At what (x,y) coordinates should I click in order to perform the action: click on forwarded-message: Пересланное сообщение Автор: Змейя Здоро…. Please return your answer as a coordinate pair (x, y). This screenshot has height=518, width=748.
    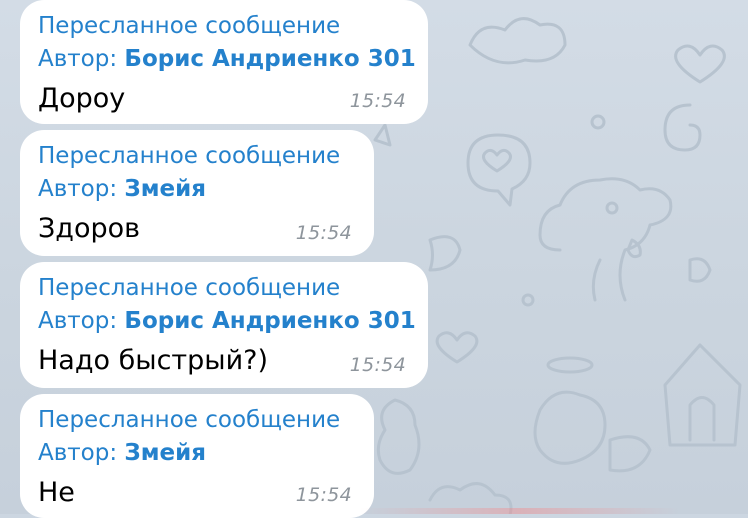
    Looking at the image, I should click on (197, 193).